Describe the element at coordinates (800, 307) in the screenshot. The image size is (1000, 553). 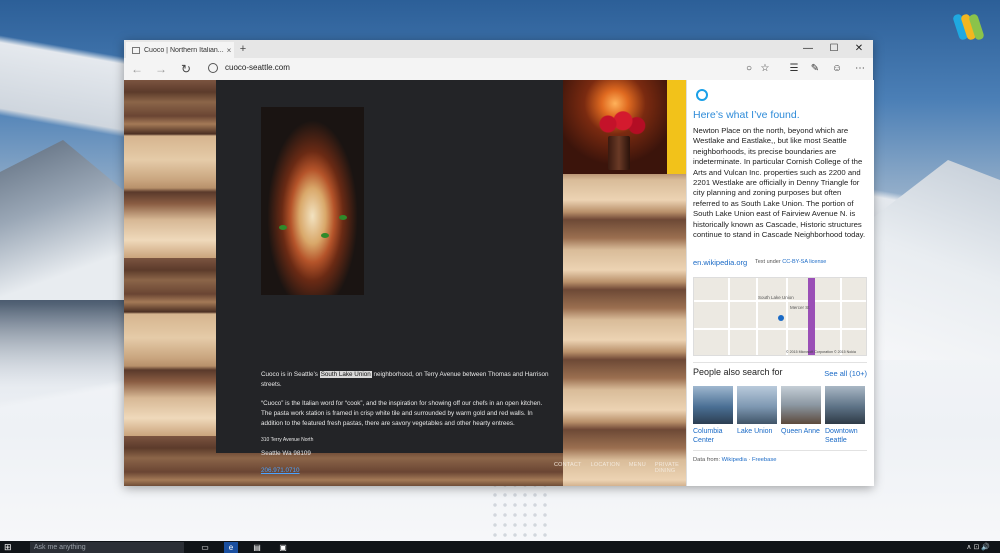
I see `map-label-mercer: Mercer St` at that location.